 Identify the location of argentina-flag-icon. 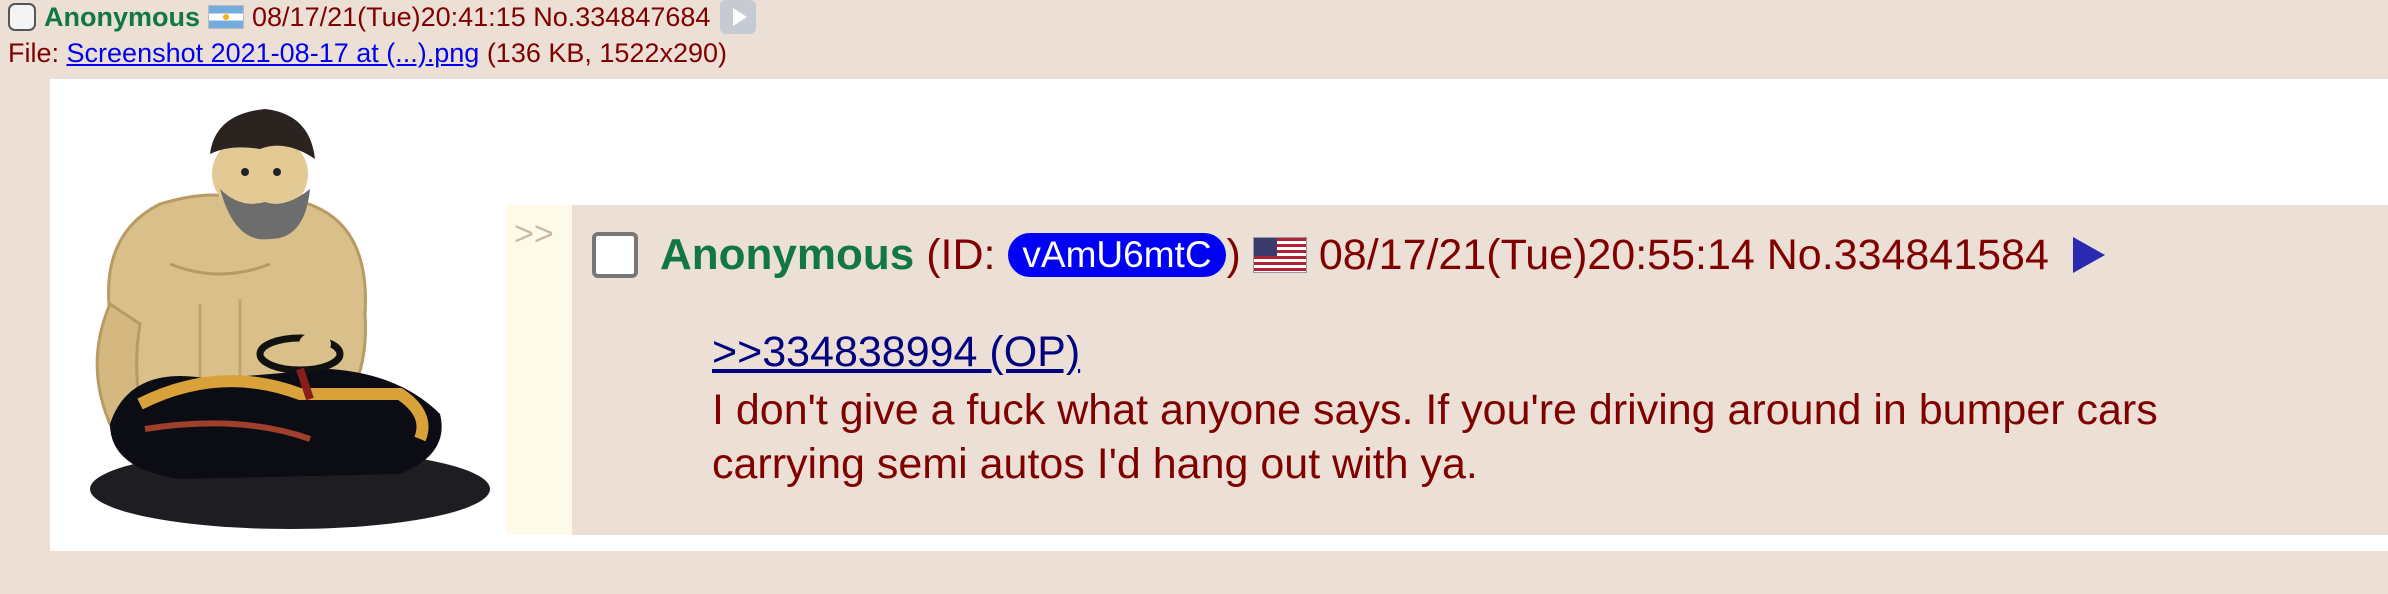
(226, 17).